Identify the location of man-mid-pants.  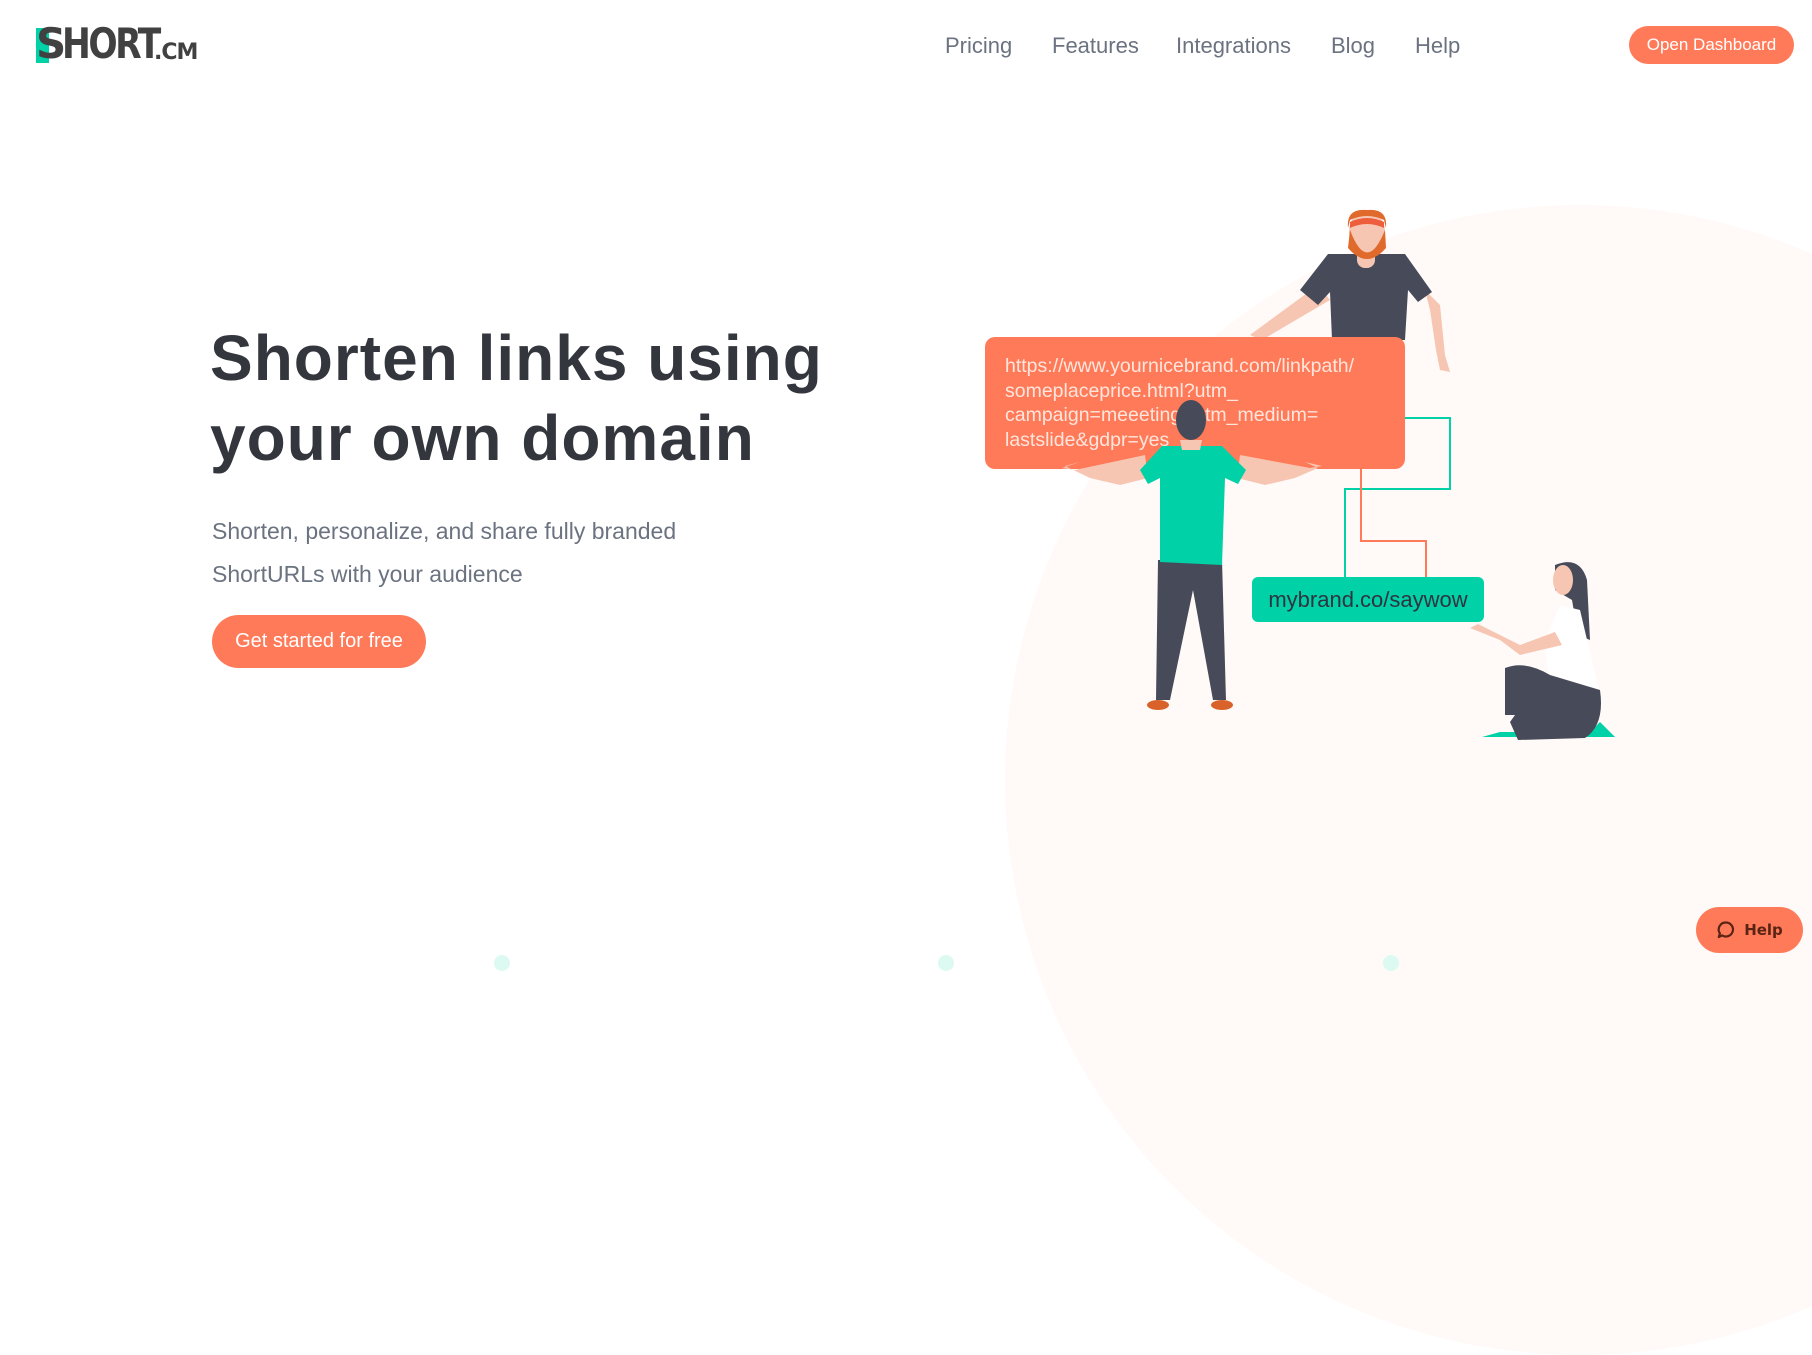
(1191, 630).